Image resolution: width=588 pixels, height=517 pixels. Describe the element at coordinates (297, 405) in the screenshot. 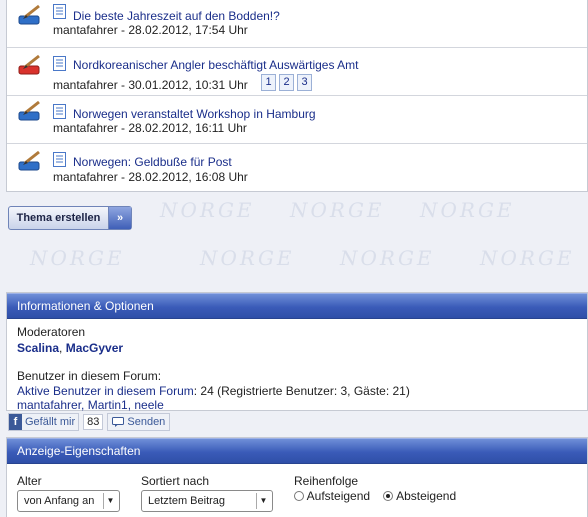

I see `online-user-list: mantafahrer, Martin1, neele` at that location.